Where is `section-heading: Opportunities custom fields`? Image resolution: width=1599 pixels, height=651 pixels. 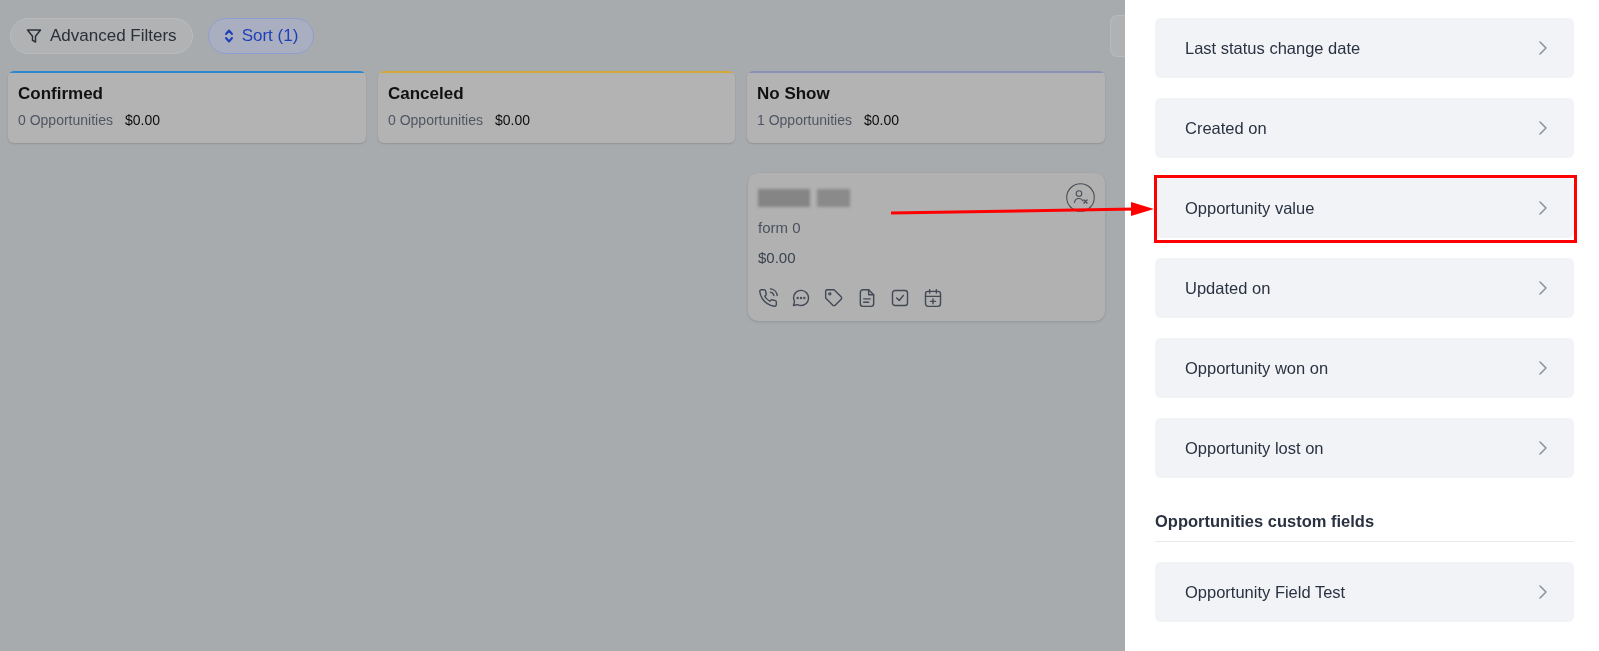 section-heading: Opportunities custom fields is located at coordinates (1364, 526).